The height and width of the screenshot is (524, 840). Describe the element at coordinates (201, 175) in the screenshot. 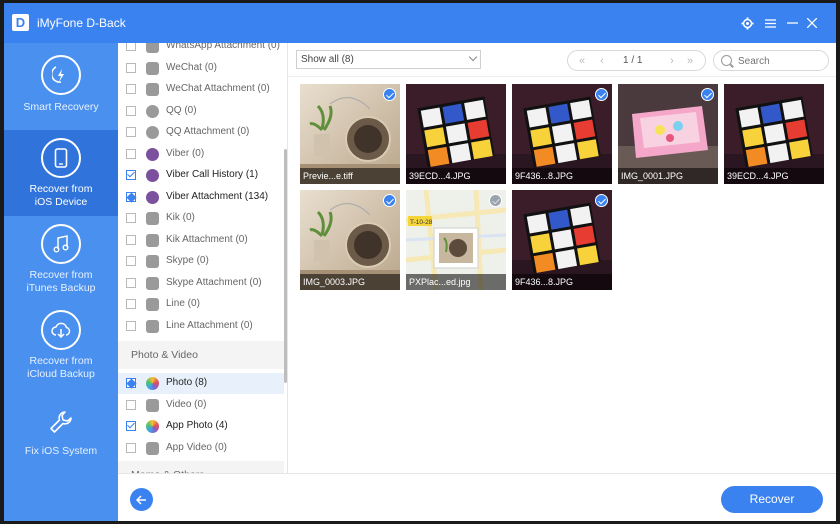

I see `category-item: Viber Call History (1)` at that location.